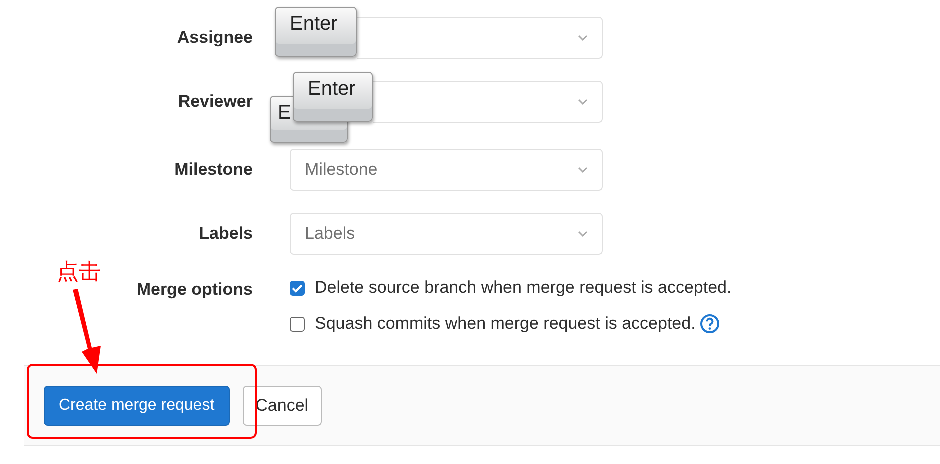 This screenshot has width=940, height=464. I want to click on annotation-text: 点击, so click(79, 273).